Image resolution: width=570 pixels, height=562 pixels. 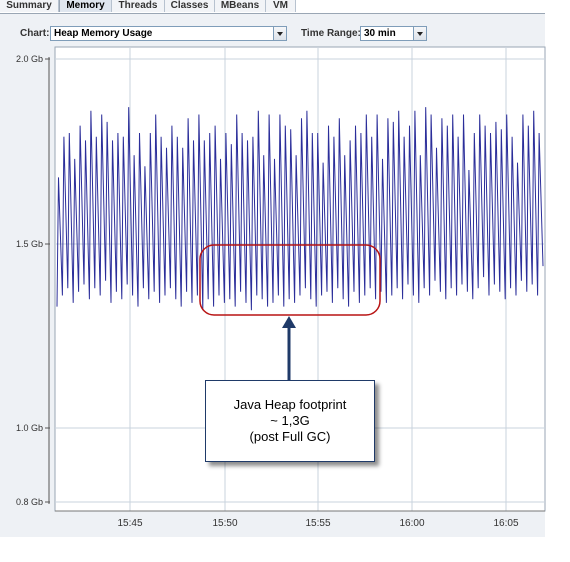 What do you see at coordinates (224, 523) in the screenshot?
I see `x-tick-label: 15:50` at bounding box center [224, 523].